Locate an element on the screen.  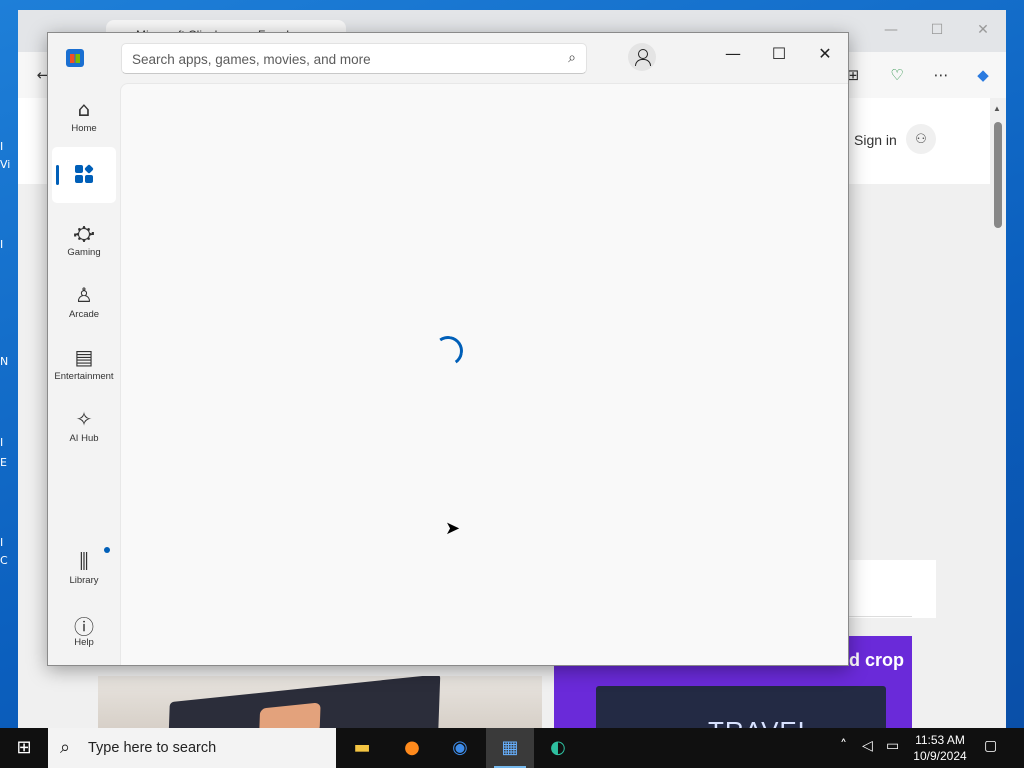
chevron-up-icon: ˄ is located at coordinates (843, 746).